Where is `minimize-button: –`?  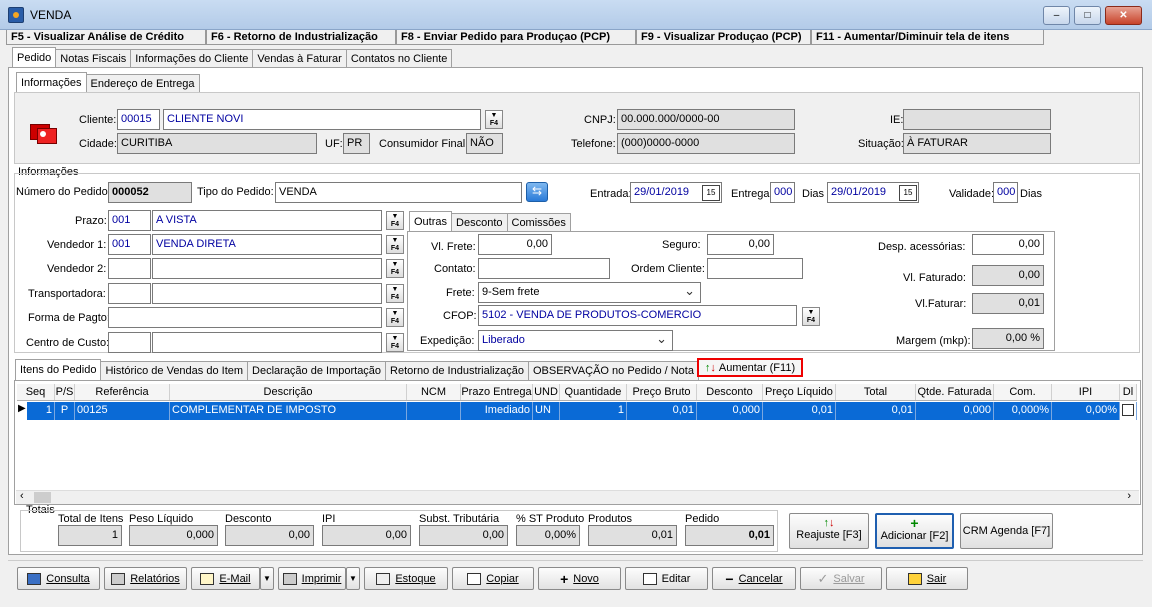
minimize-button: – is located at coordinates (1056, 15).